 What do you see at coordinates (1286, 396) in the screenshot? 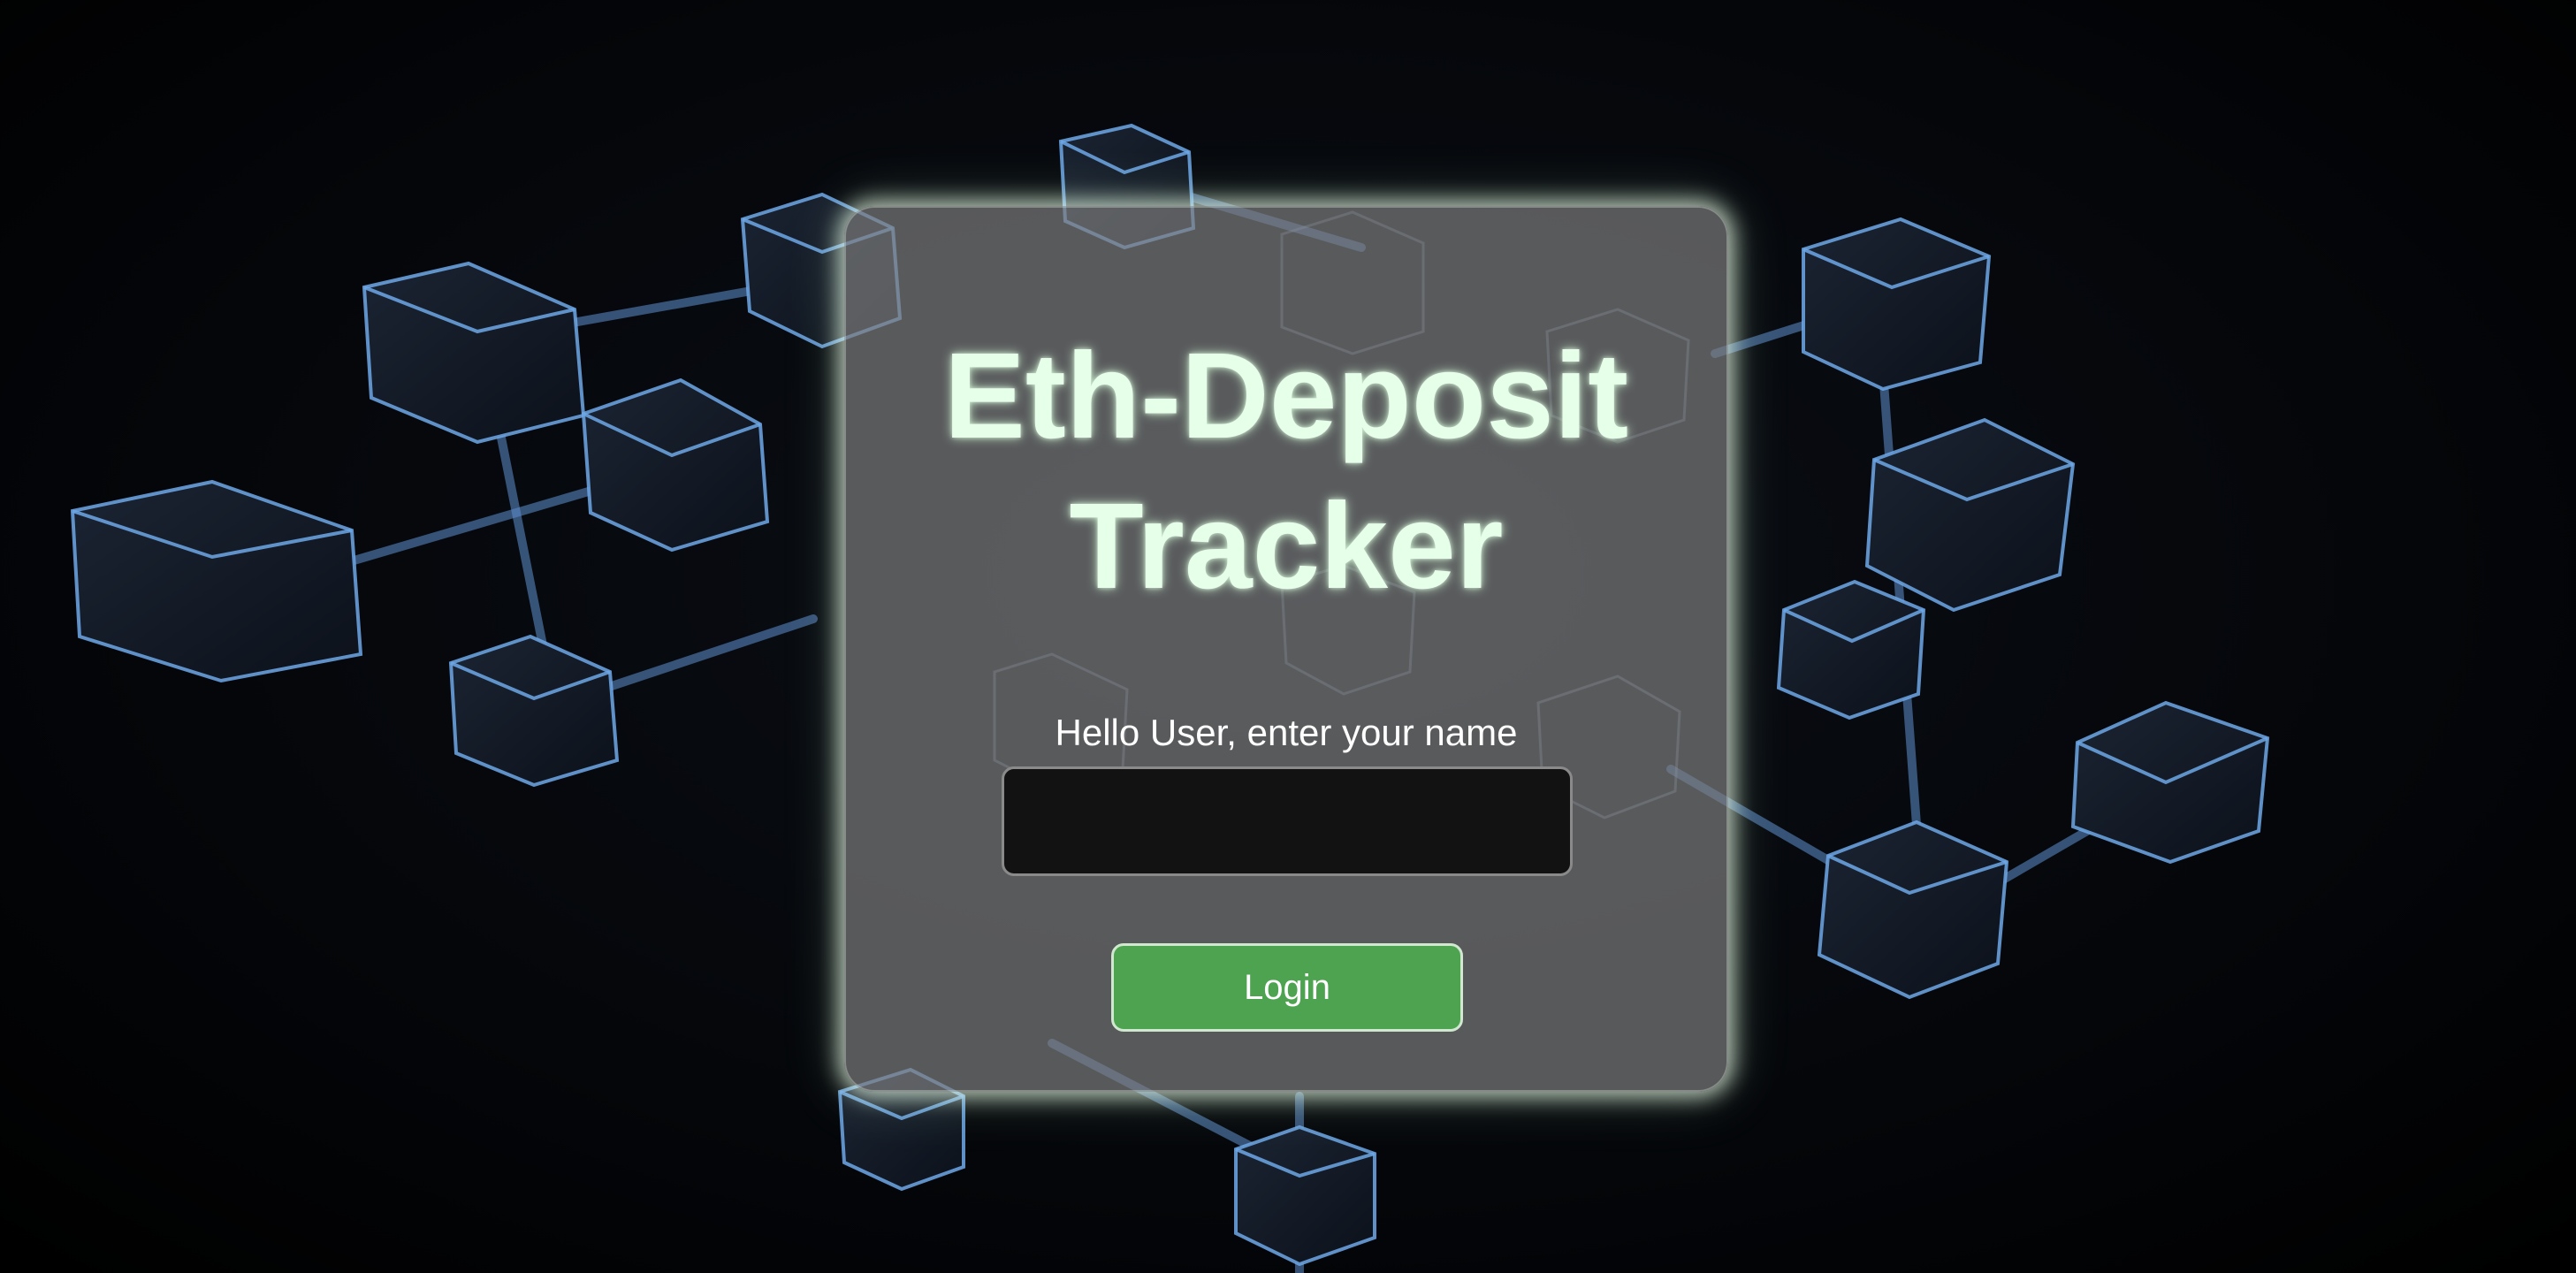
I see `app-title-line1: Eth-Deposit` at bounding box center [1286, 396].